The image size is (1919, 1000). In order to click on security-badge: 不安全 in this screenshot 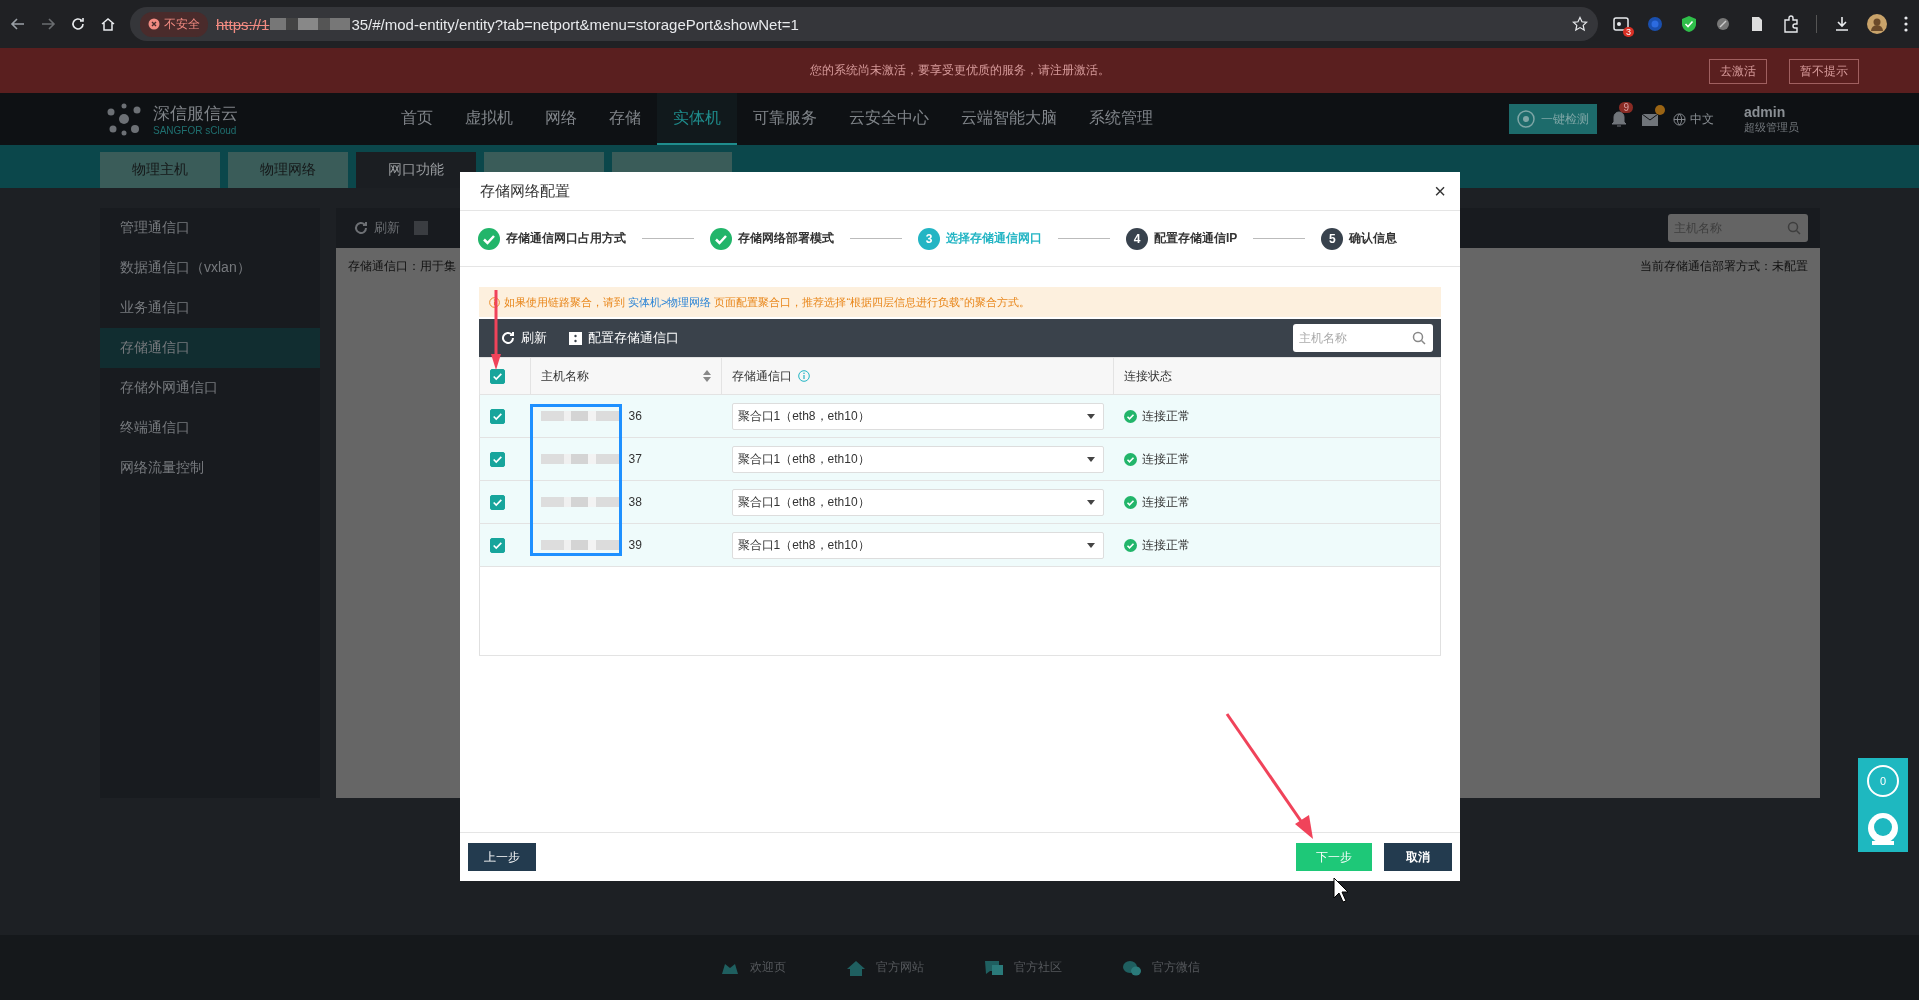, I will do `click(174, 24)`.